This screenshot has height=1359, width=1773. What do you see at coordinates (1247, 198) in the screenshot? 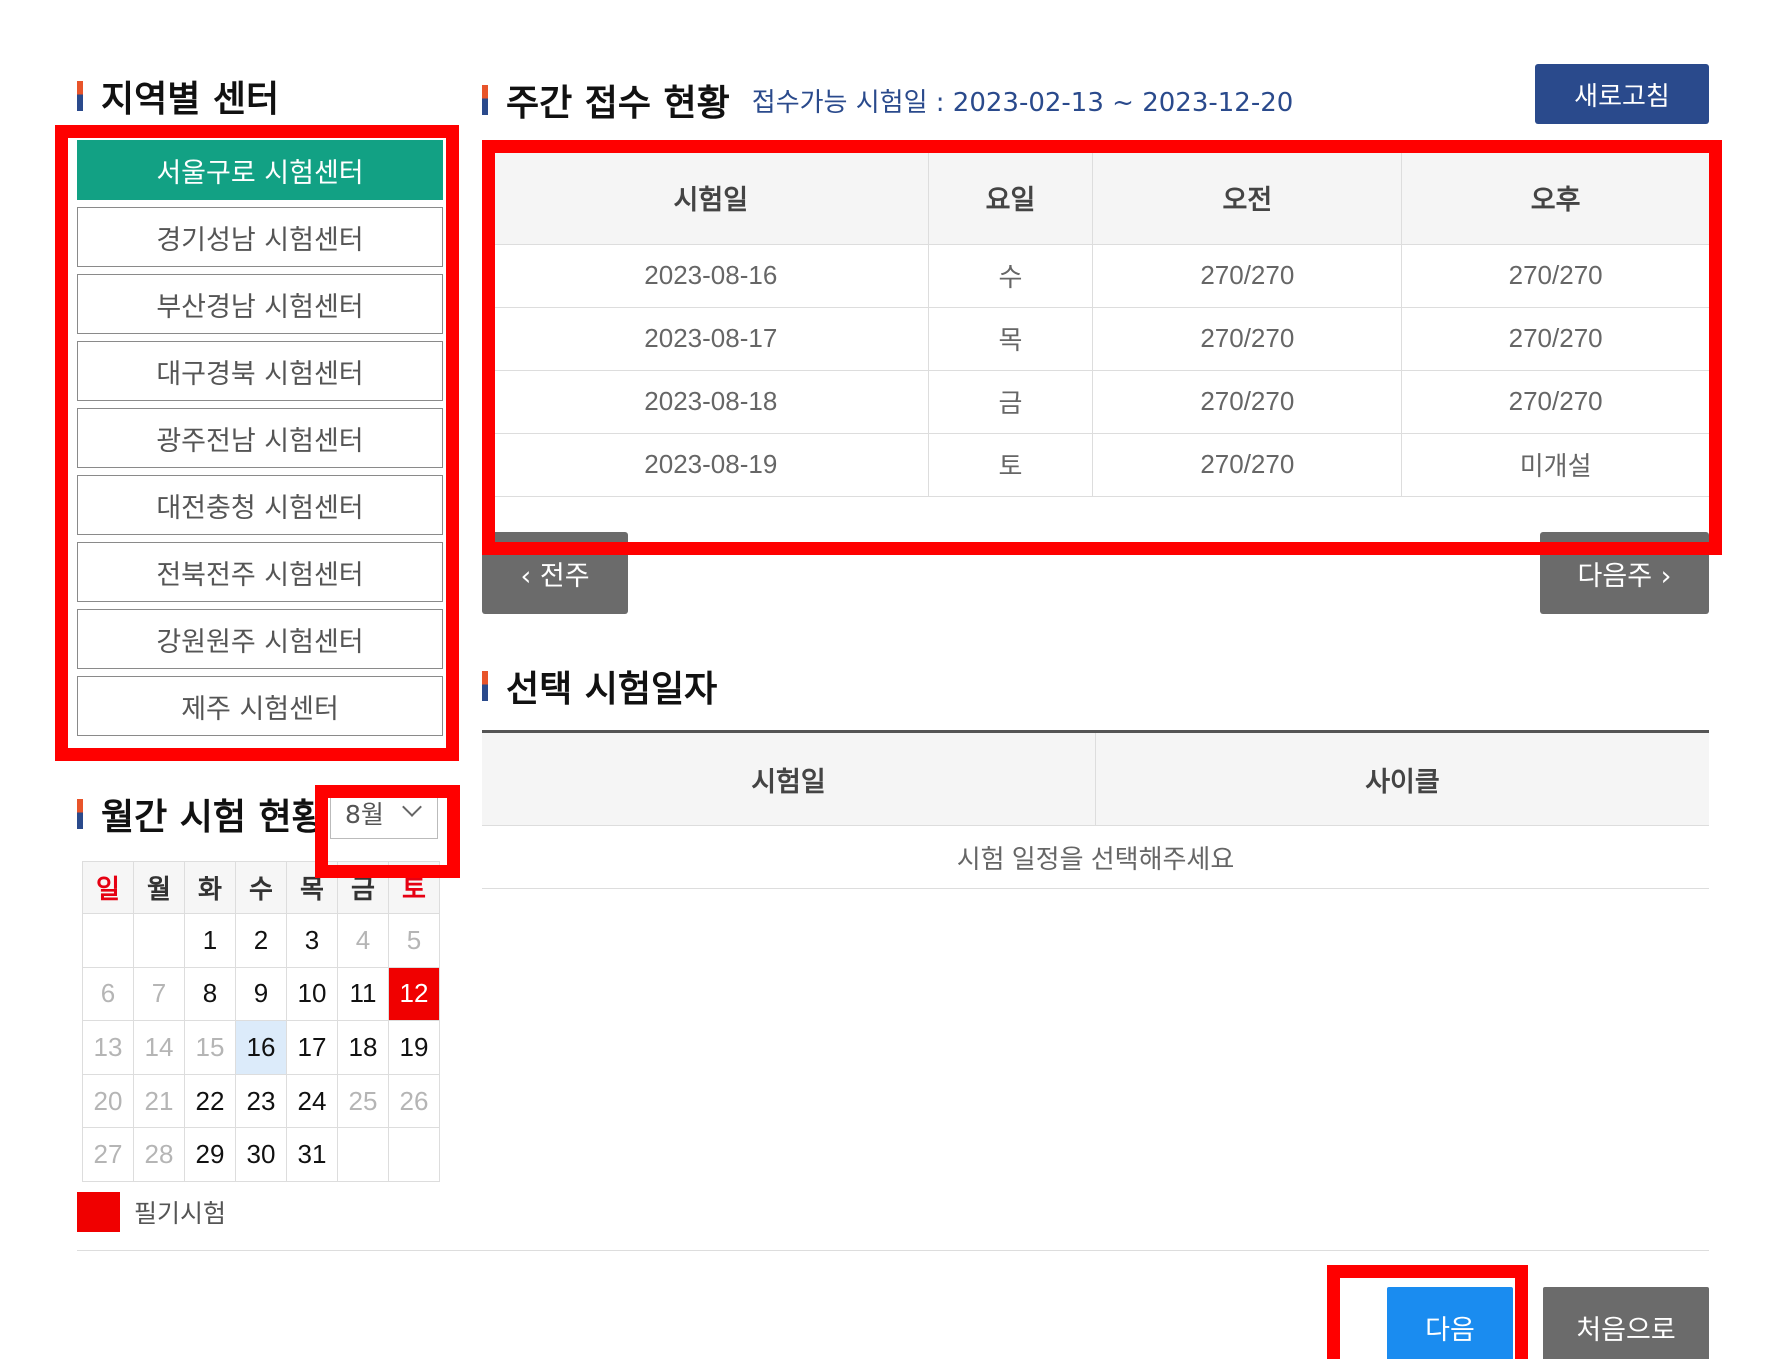
I see `weekly-header-cell: 오전` at bounding box center [1247, 198].